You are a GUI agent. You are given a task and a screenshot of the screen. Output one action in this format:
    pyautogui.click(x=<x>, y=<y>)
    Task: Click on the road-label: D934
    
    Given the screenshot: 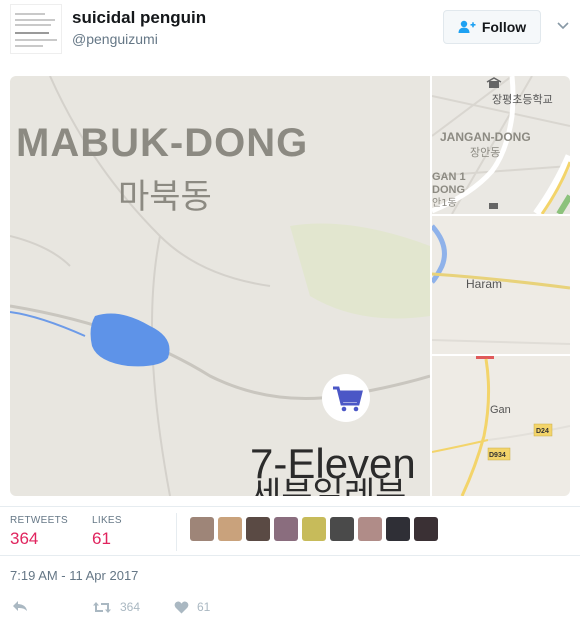 What is the action you would take?
    pyautogui.click(x=497, y=455)
    